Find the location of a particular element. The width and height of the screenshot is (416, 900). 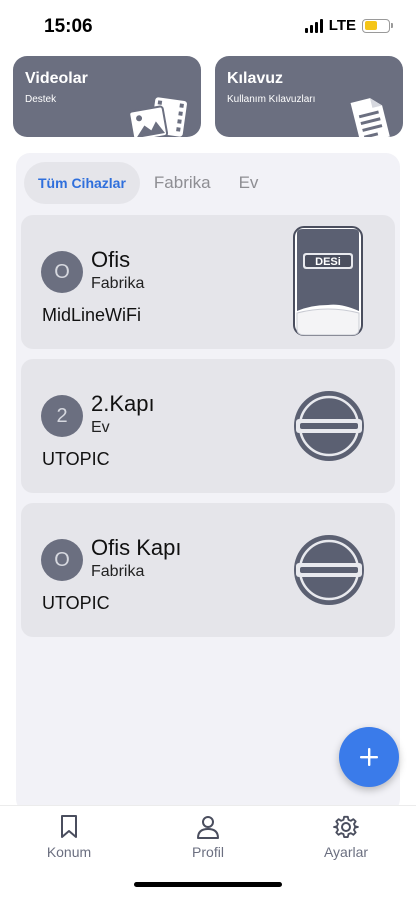

filter-tabs: Tüm Cihazlar Fabrika Ev is located at coordinates (148, 183).